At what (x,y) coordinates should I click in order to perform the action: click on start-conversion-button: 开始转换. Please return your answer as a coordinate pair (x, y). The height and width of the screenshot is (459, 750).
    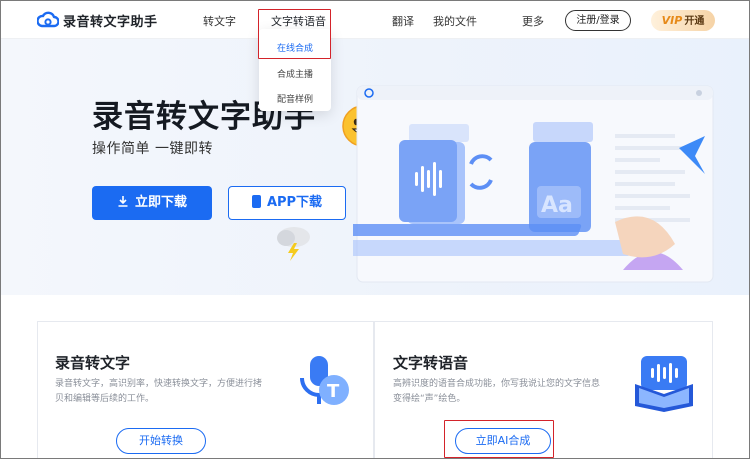
    Looking at the image, I should click on (161, 441).